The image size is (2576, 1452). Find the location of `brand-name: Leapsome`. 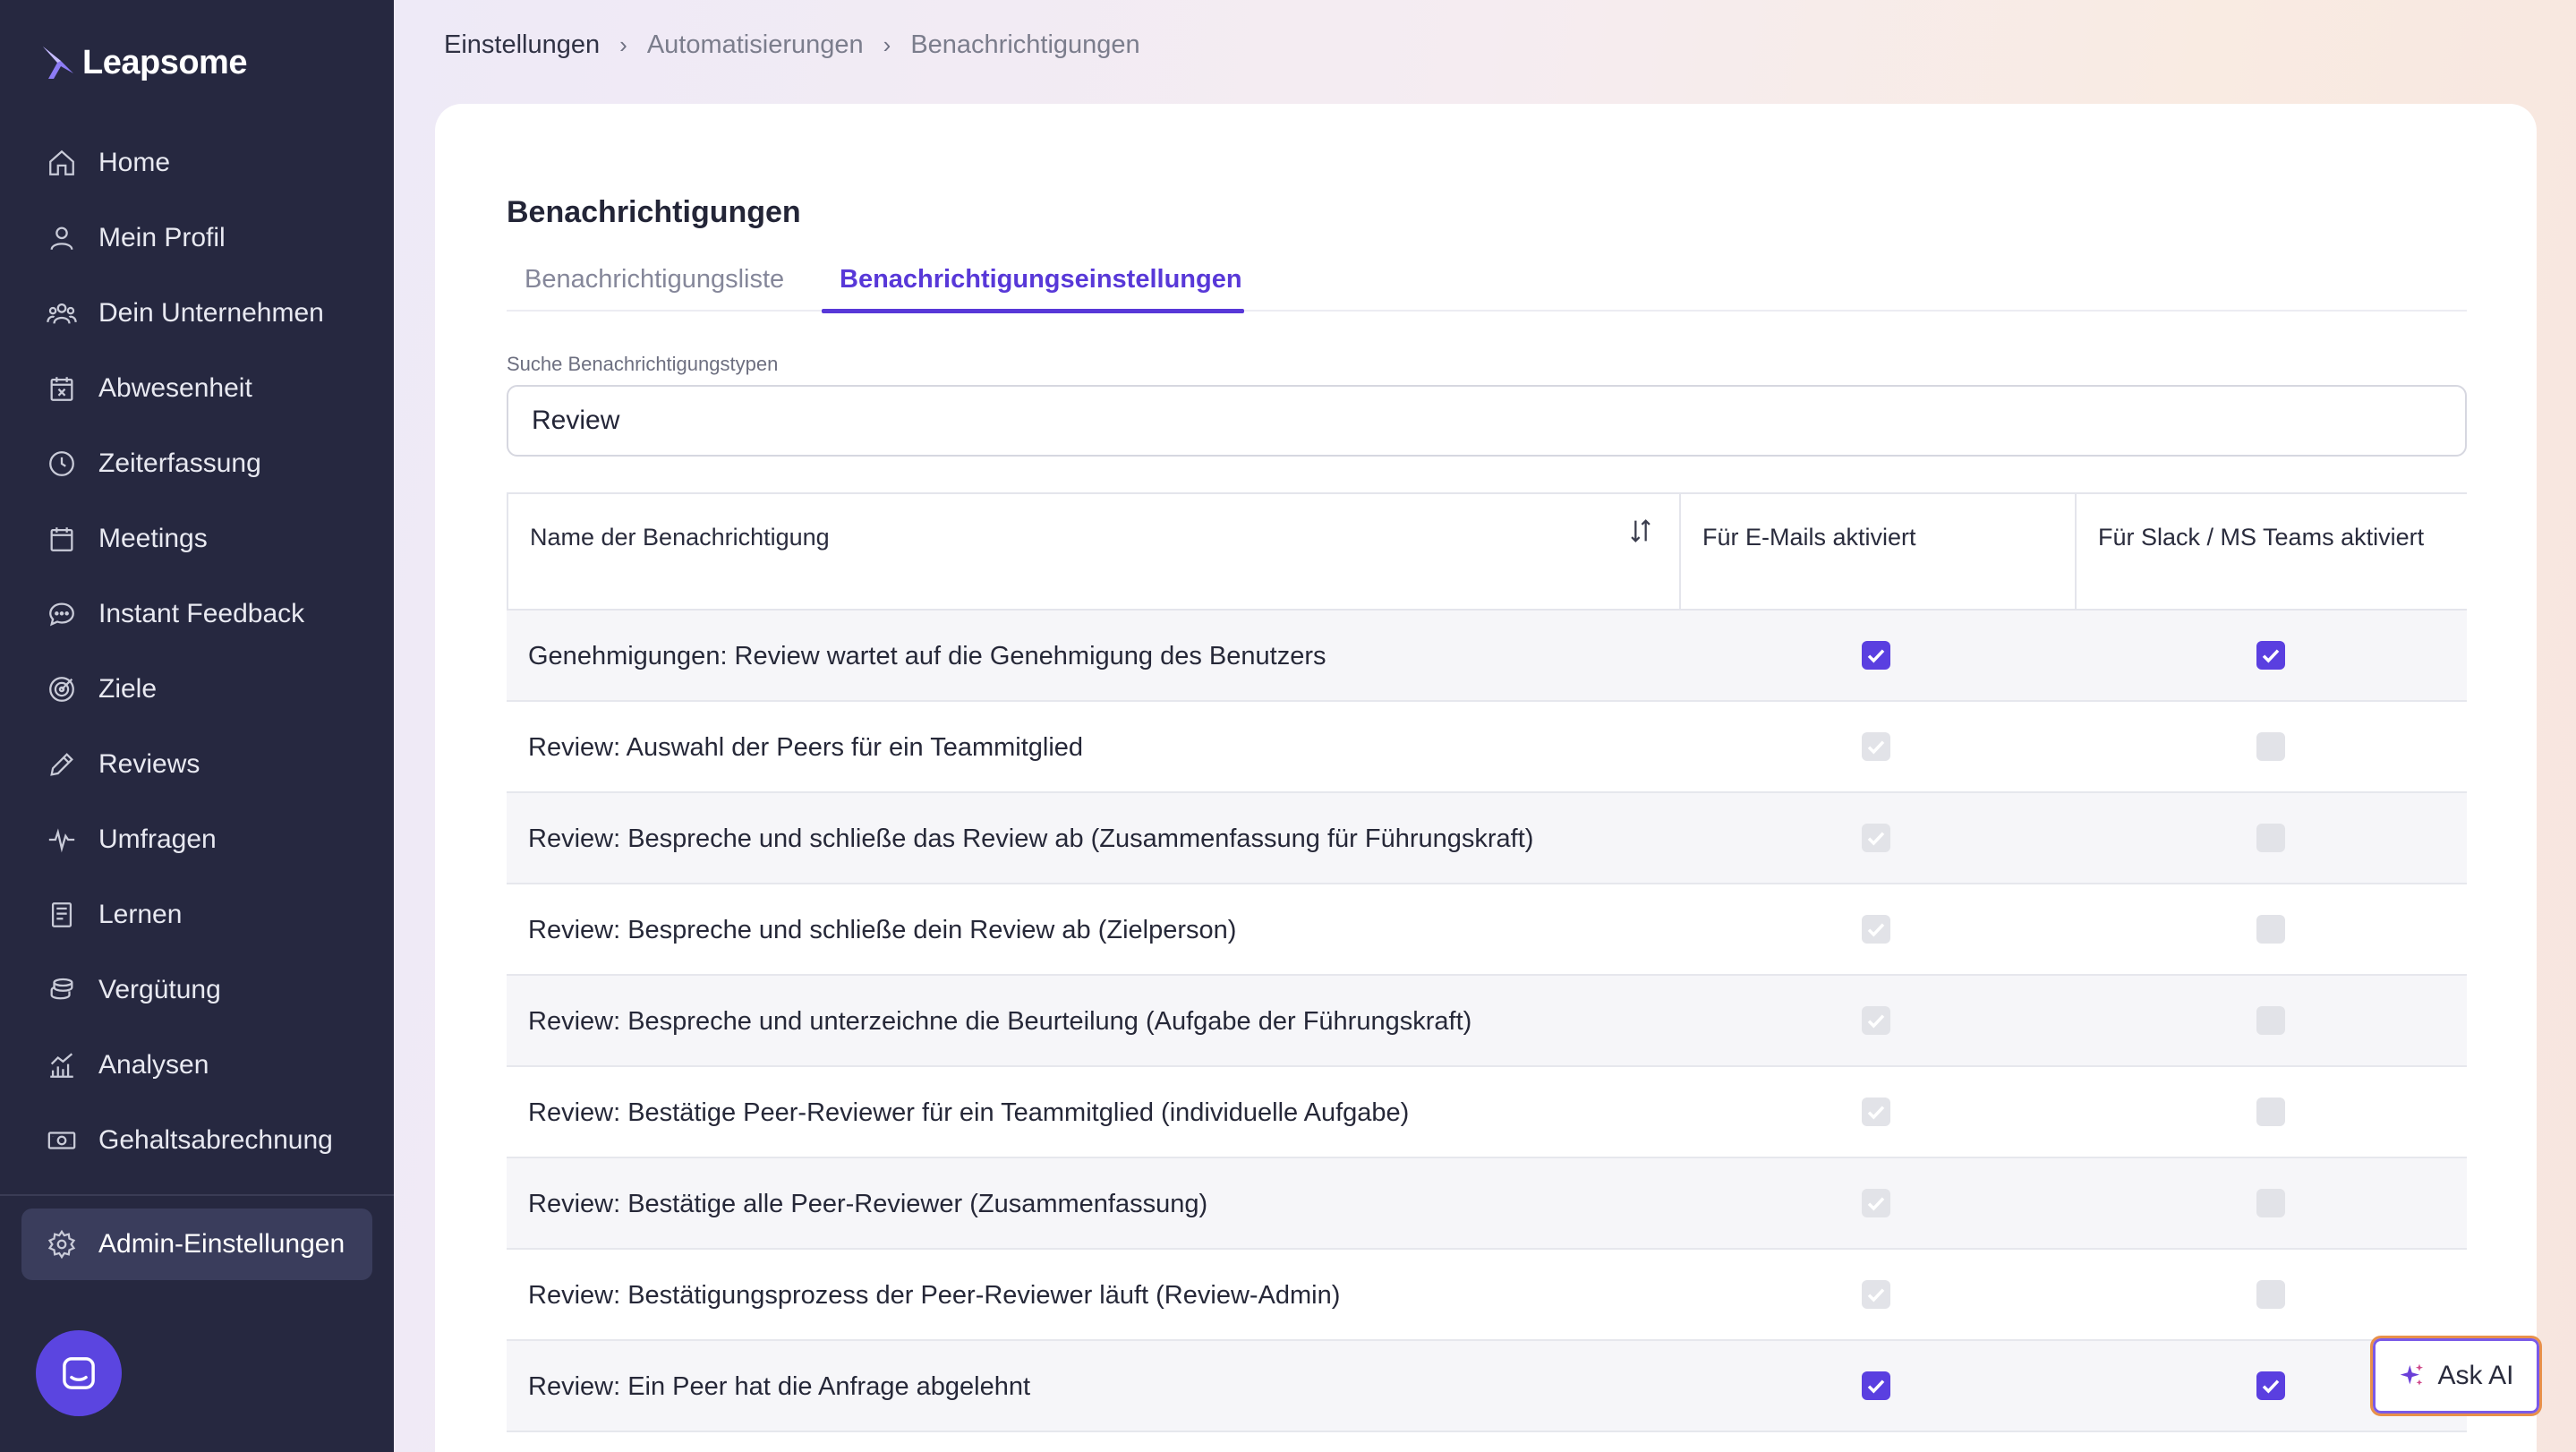

brand-name: Leapsome is located at coordinates (164, 62).